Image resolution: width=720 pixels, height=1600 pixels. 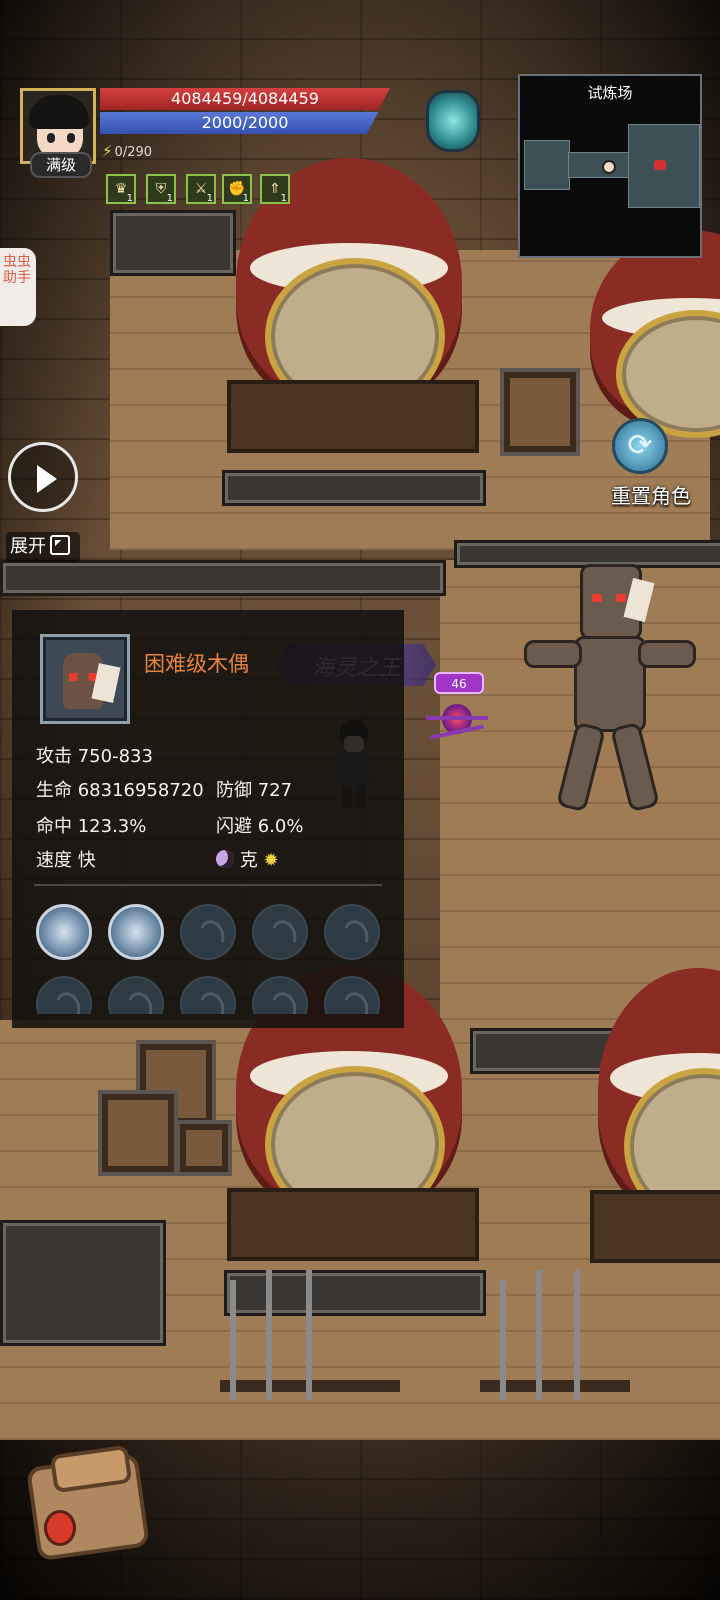 What do you see at coordinates (271, 860) in the screenshot?
I see `sun-icon: ✹` at bounding box center [271, 860].